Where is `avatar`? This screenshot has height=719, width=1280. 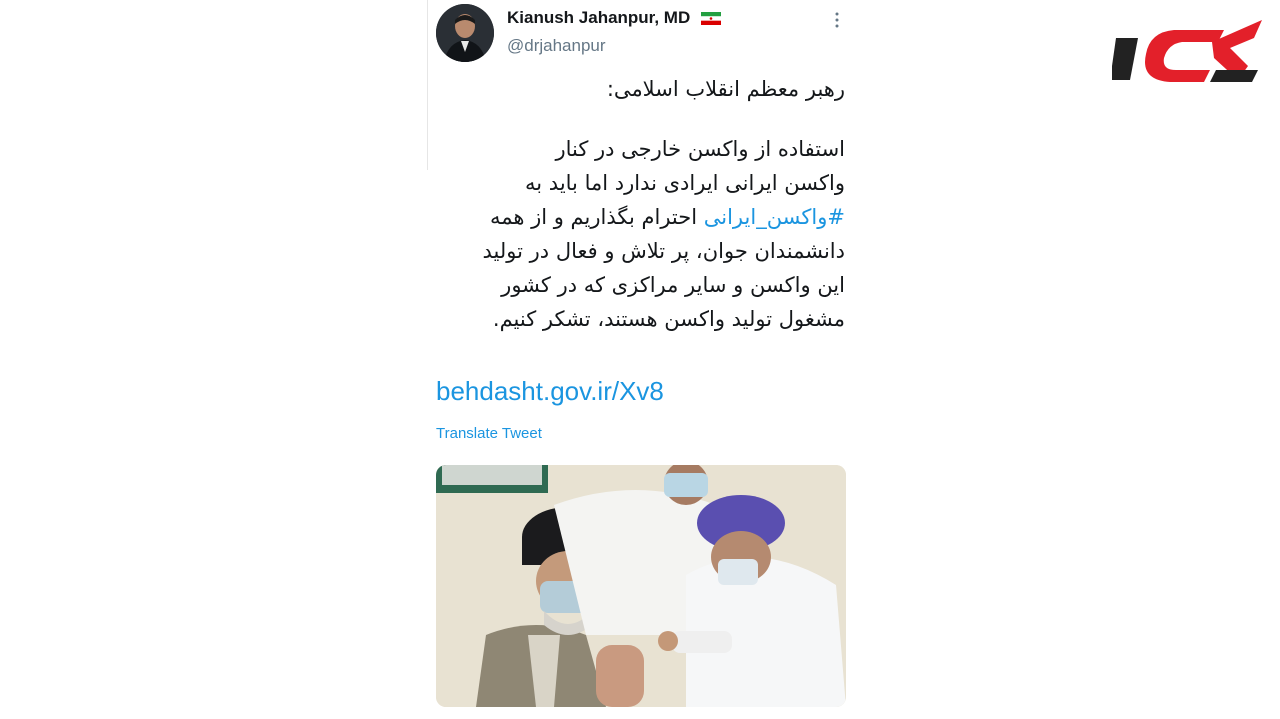 avatar is located at coordinates (465, 33).